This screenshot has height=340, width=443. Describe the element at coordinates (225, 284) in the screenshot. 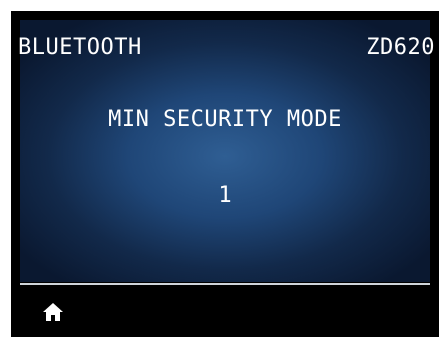

I see `footer-divider` at that location.